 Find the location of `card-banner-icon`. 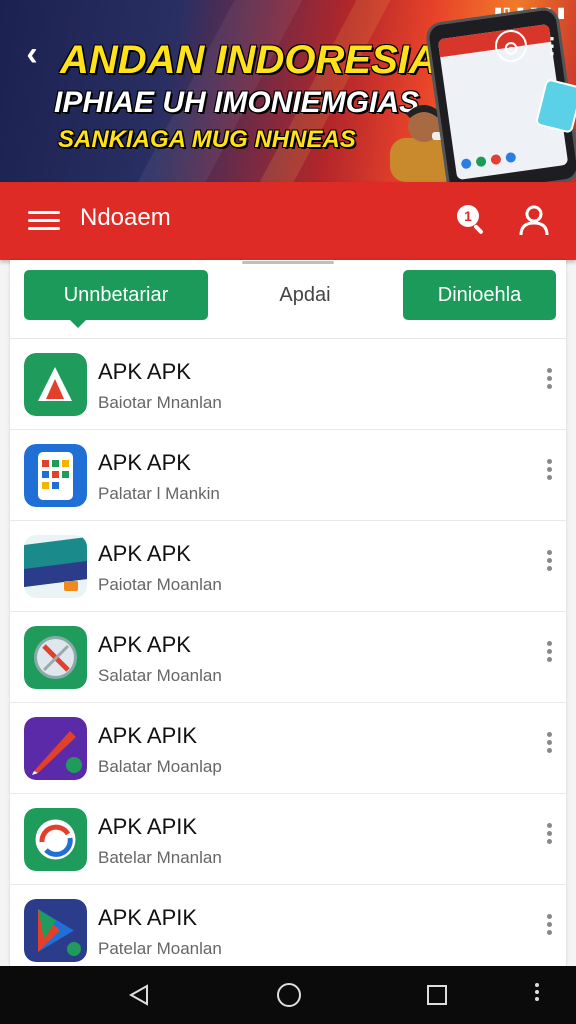

card-banner-icon is located at coordinates (55, 566).